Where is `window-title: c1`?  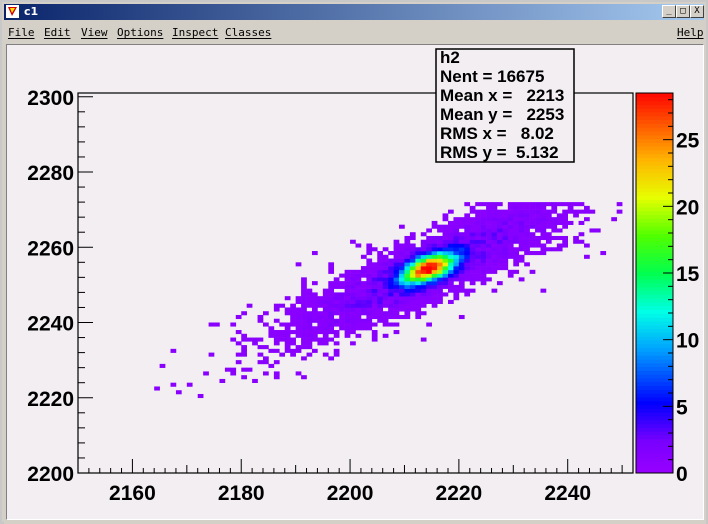
window-title: c1 is located at coordinates (31, 11).